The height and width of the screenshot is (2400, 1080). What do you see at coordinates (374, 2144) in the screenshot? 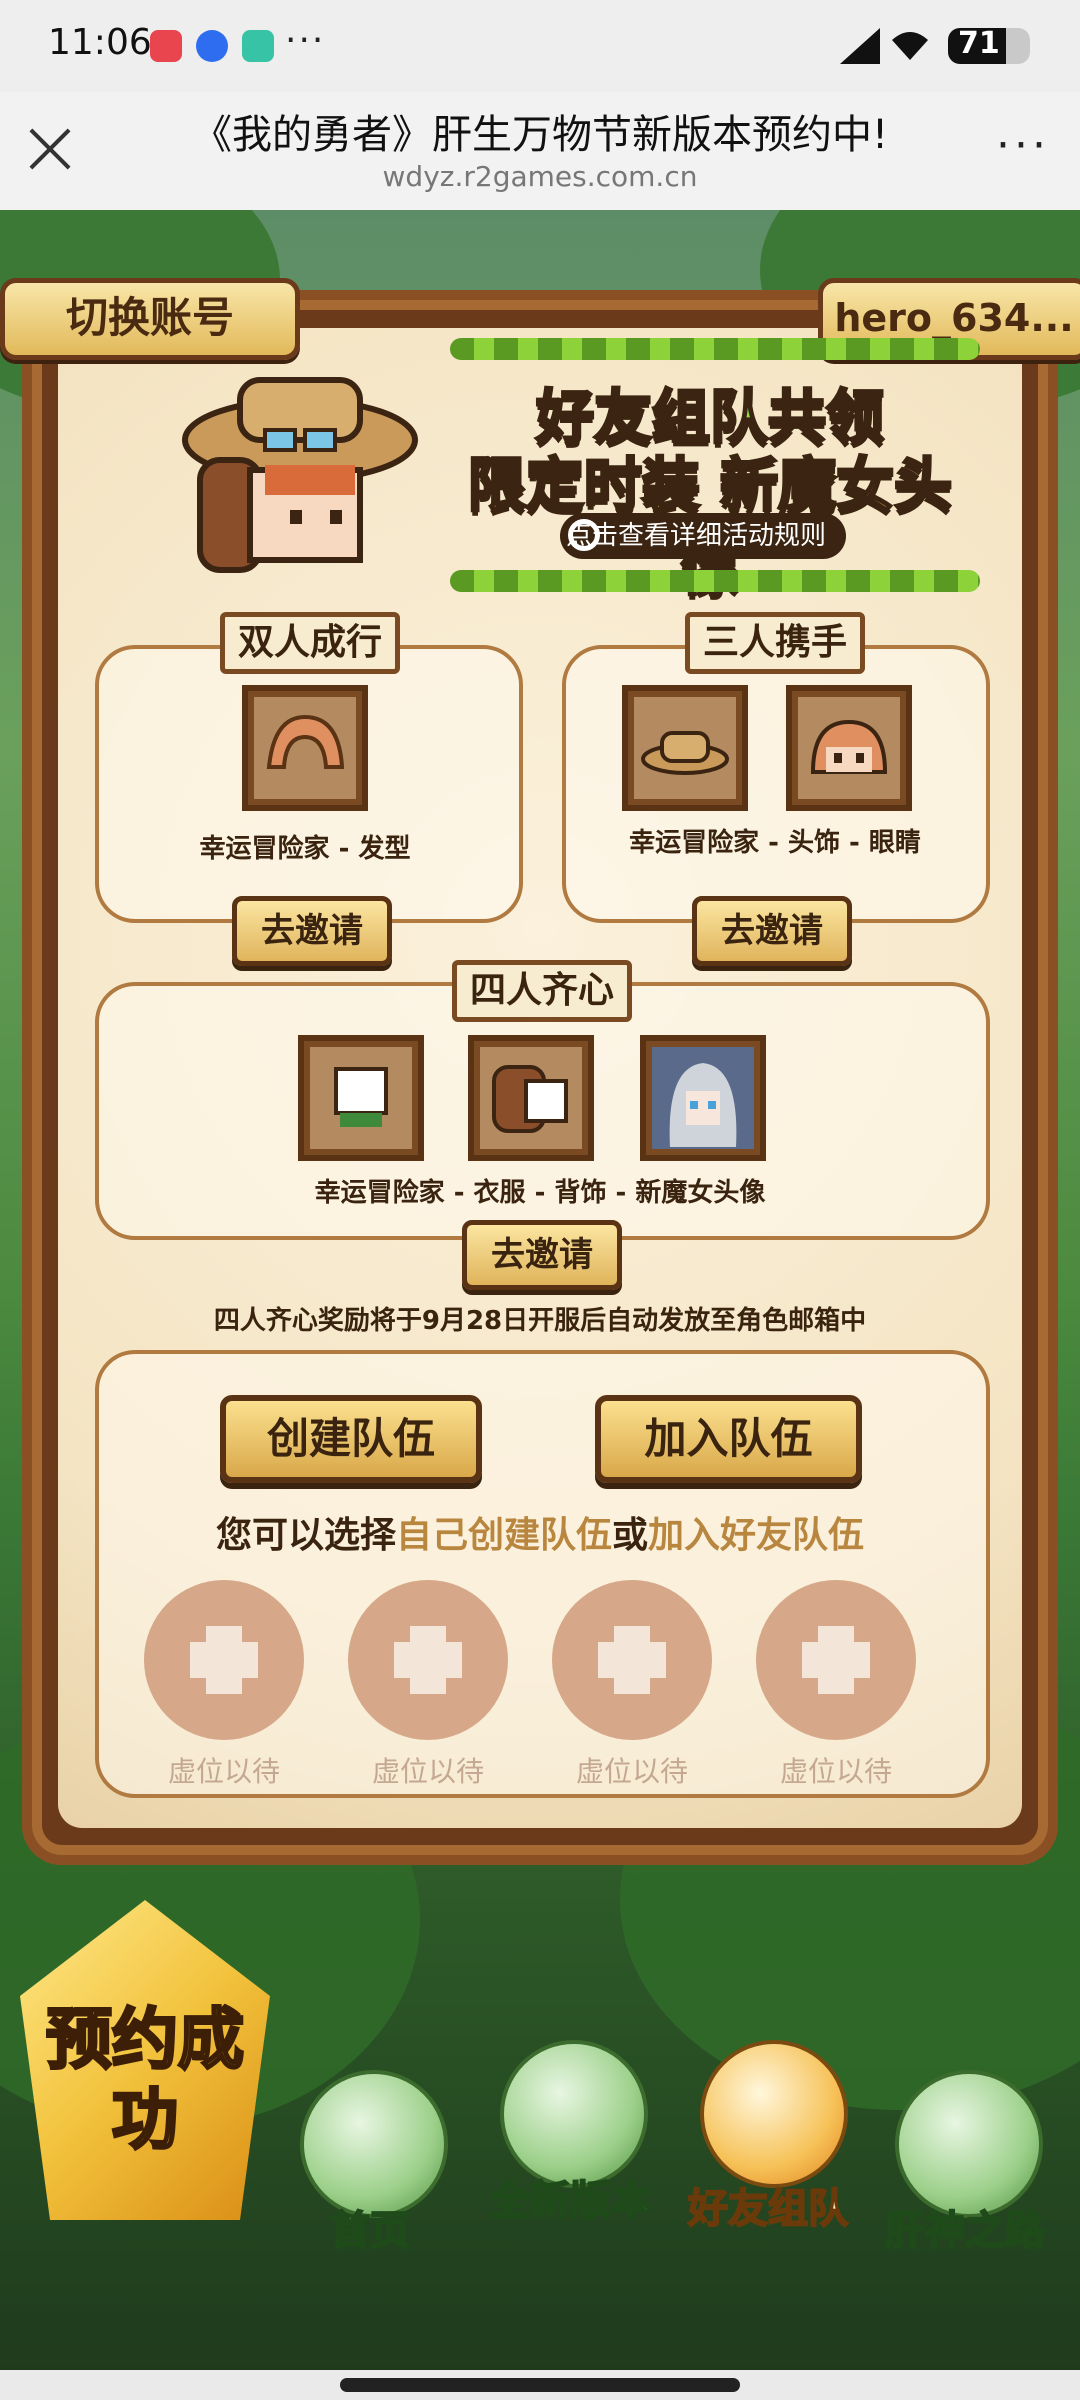
I see `nav-home-icon` at bounding box center [374, 2144].